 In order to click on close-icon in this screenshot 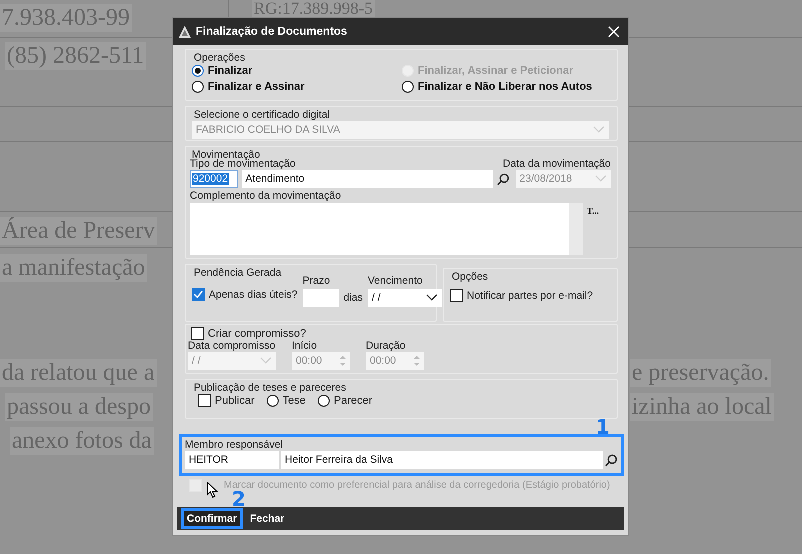, I will do `click(614, 32)`.